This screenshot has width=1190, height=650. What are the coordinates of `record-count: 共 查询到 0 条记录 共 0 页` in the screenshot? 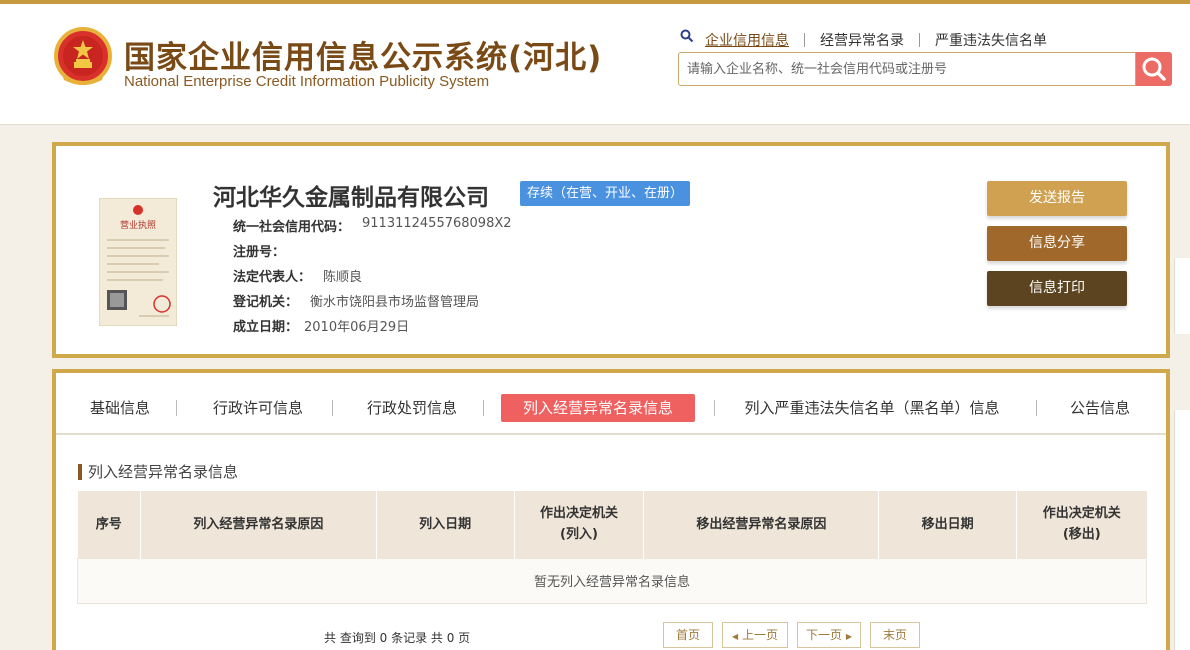 It's located at (397, 638).